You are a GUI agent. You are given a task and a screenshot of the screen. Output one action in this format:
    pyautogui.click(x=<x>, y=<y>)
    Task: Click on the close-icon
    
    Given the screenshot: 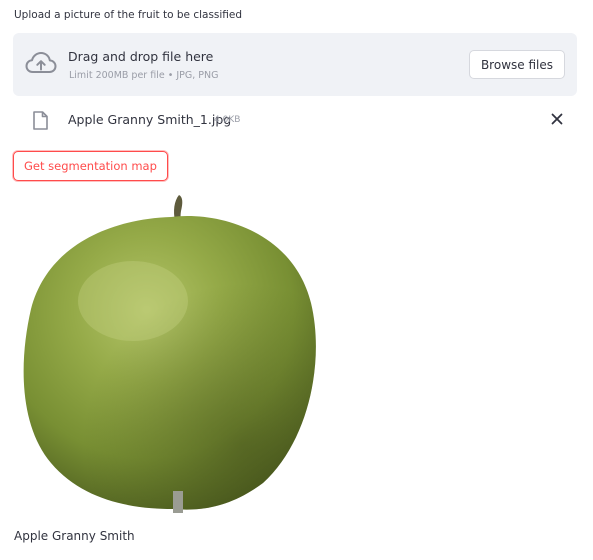 What is the action you would take?
    pyautogui.click(x=557, y=119)
    